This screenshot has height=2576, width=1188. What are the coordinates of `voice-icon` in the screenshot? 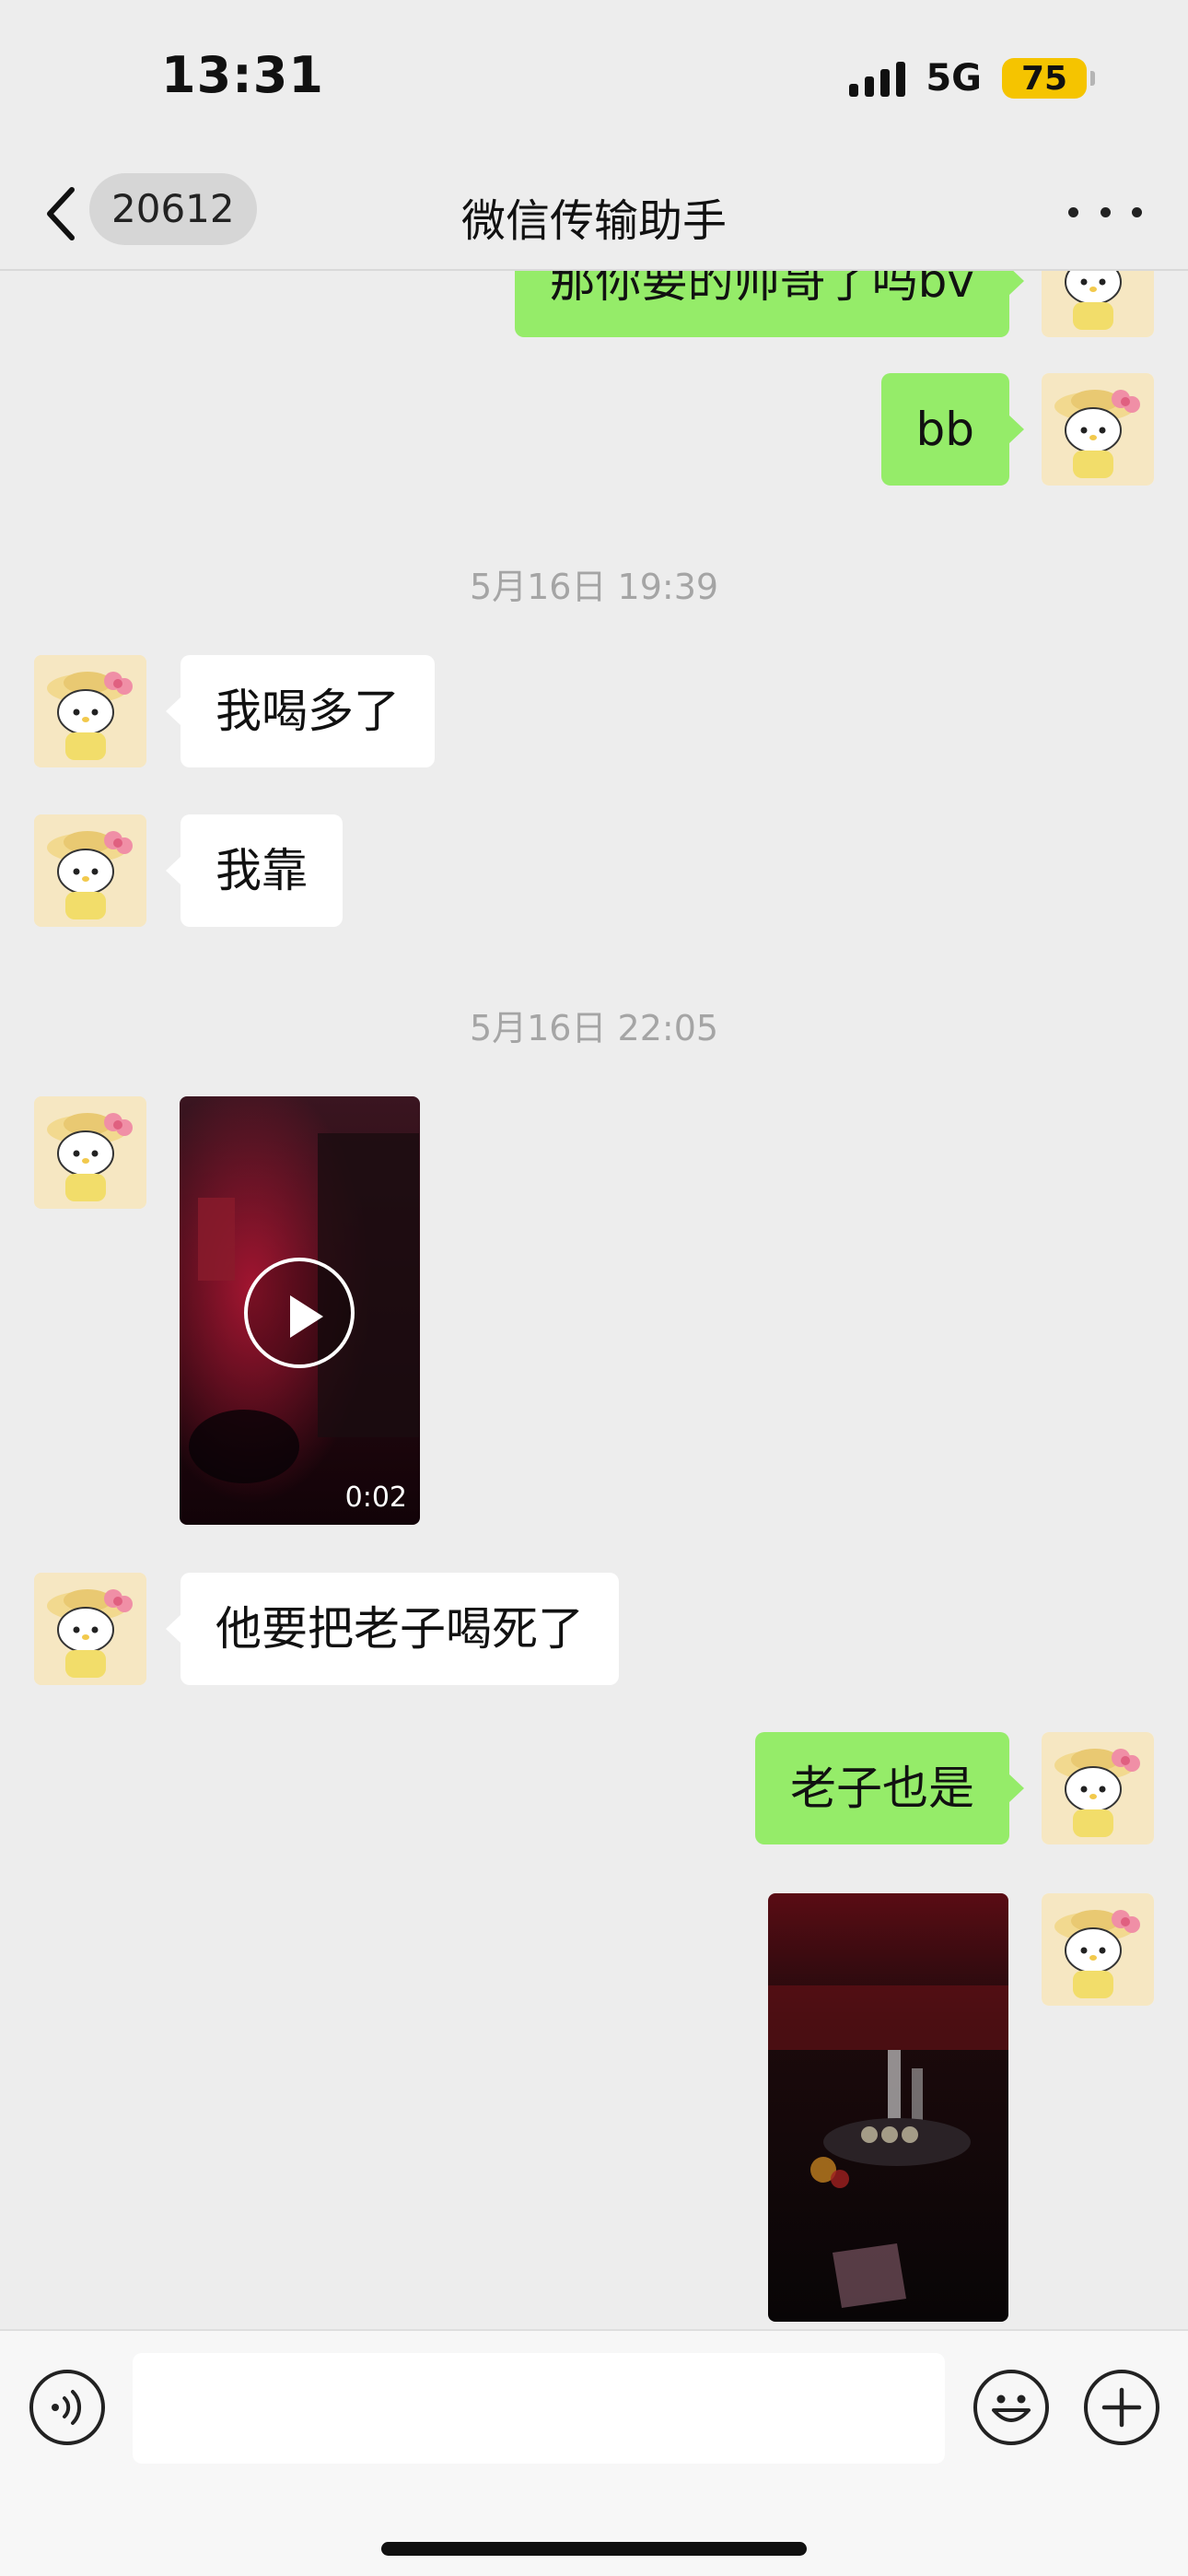 It's located at (67, 2407).